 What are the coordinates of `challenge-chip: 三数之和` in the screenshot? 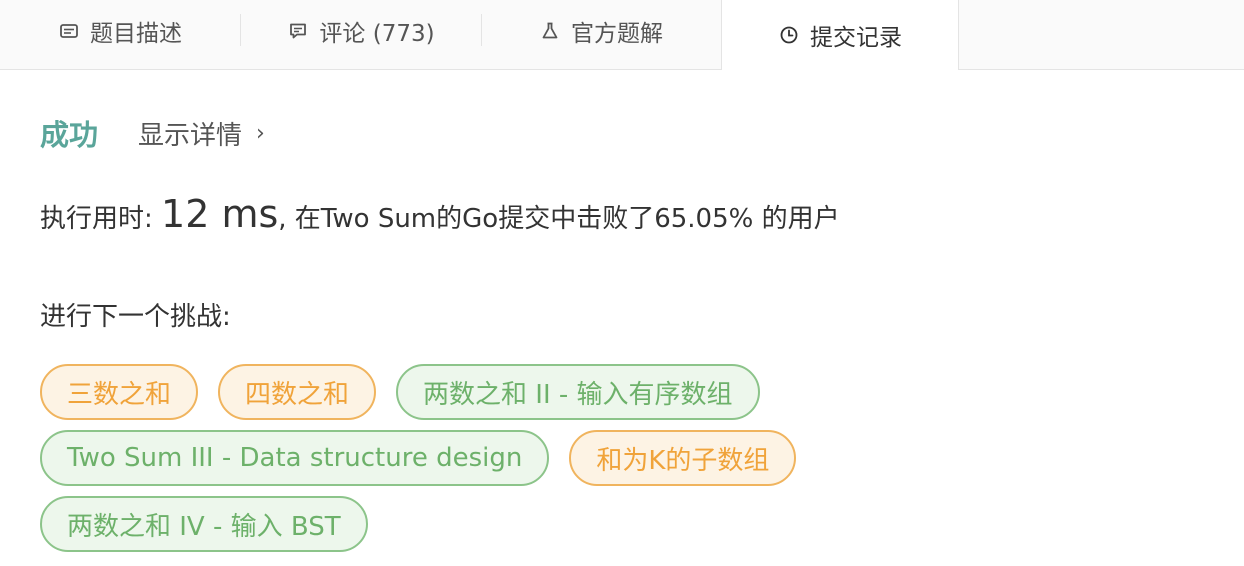 It's located at (119, 392).